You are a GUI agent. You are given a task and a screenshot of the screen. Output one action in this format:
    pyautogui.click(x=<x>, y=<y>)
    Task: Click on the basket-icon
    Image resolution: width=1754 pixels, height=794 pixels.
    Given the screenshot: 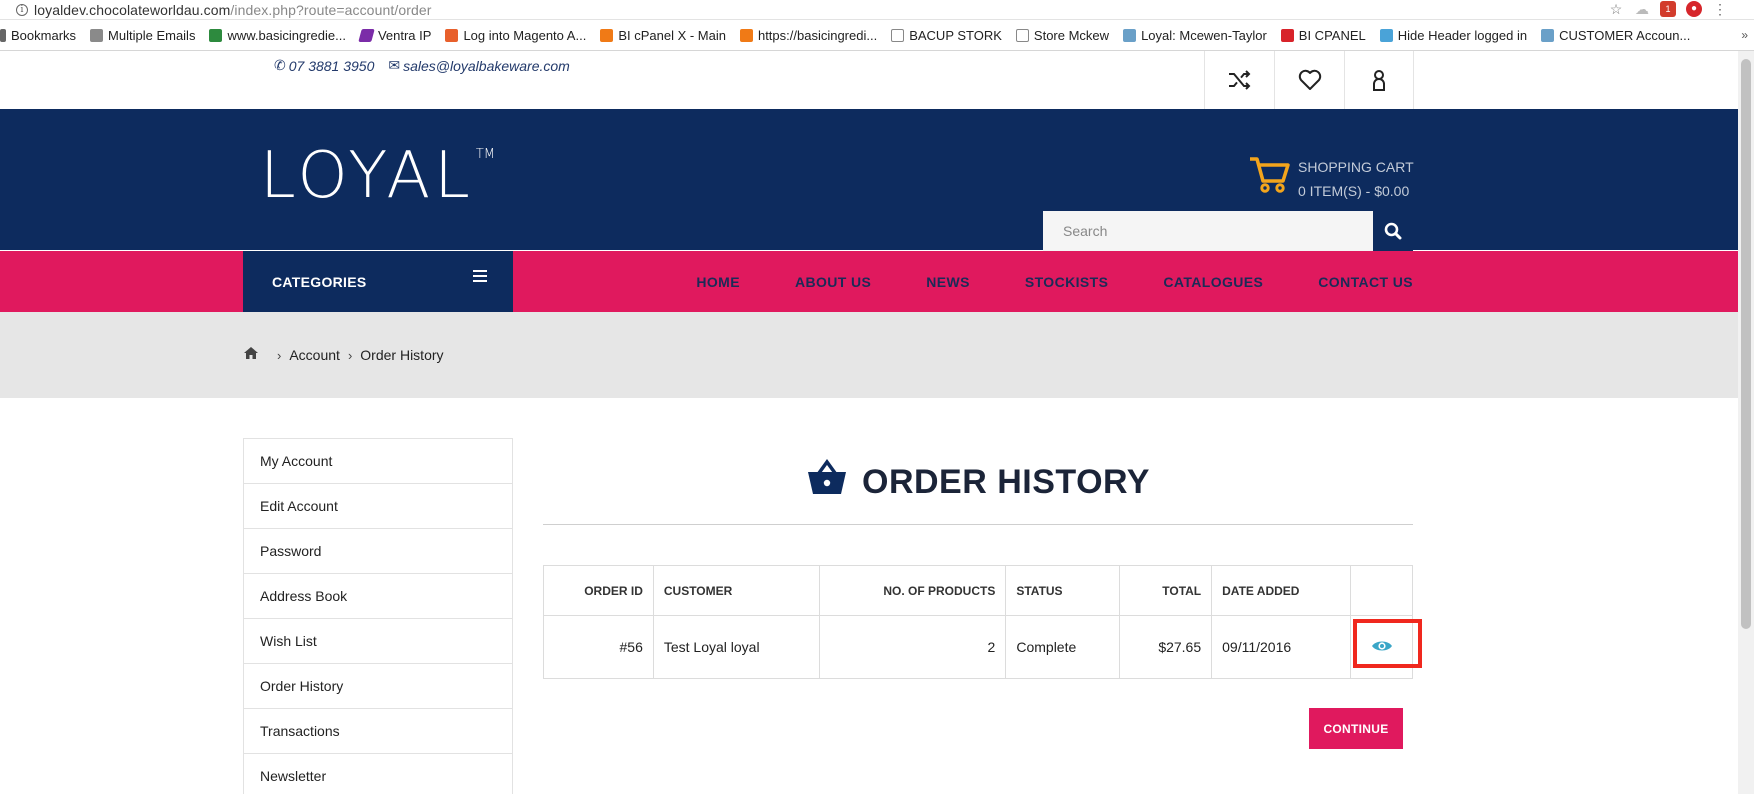 What is the action you would take?
    pyautogui.click(x=827, y=482)
    